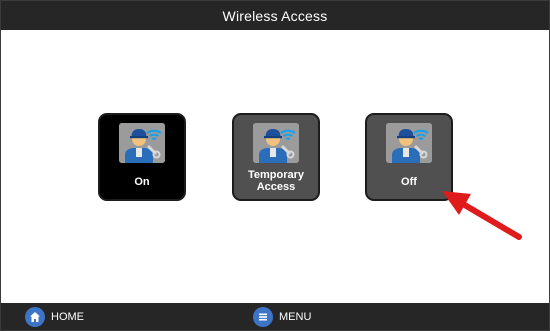  What do you see at coordinates (67, 316) in the screenshot?
I see `home-label: HOME` at bounding box center [67, 316].